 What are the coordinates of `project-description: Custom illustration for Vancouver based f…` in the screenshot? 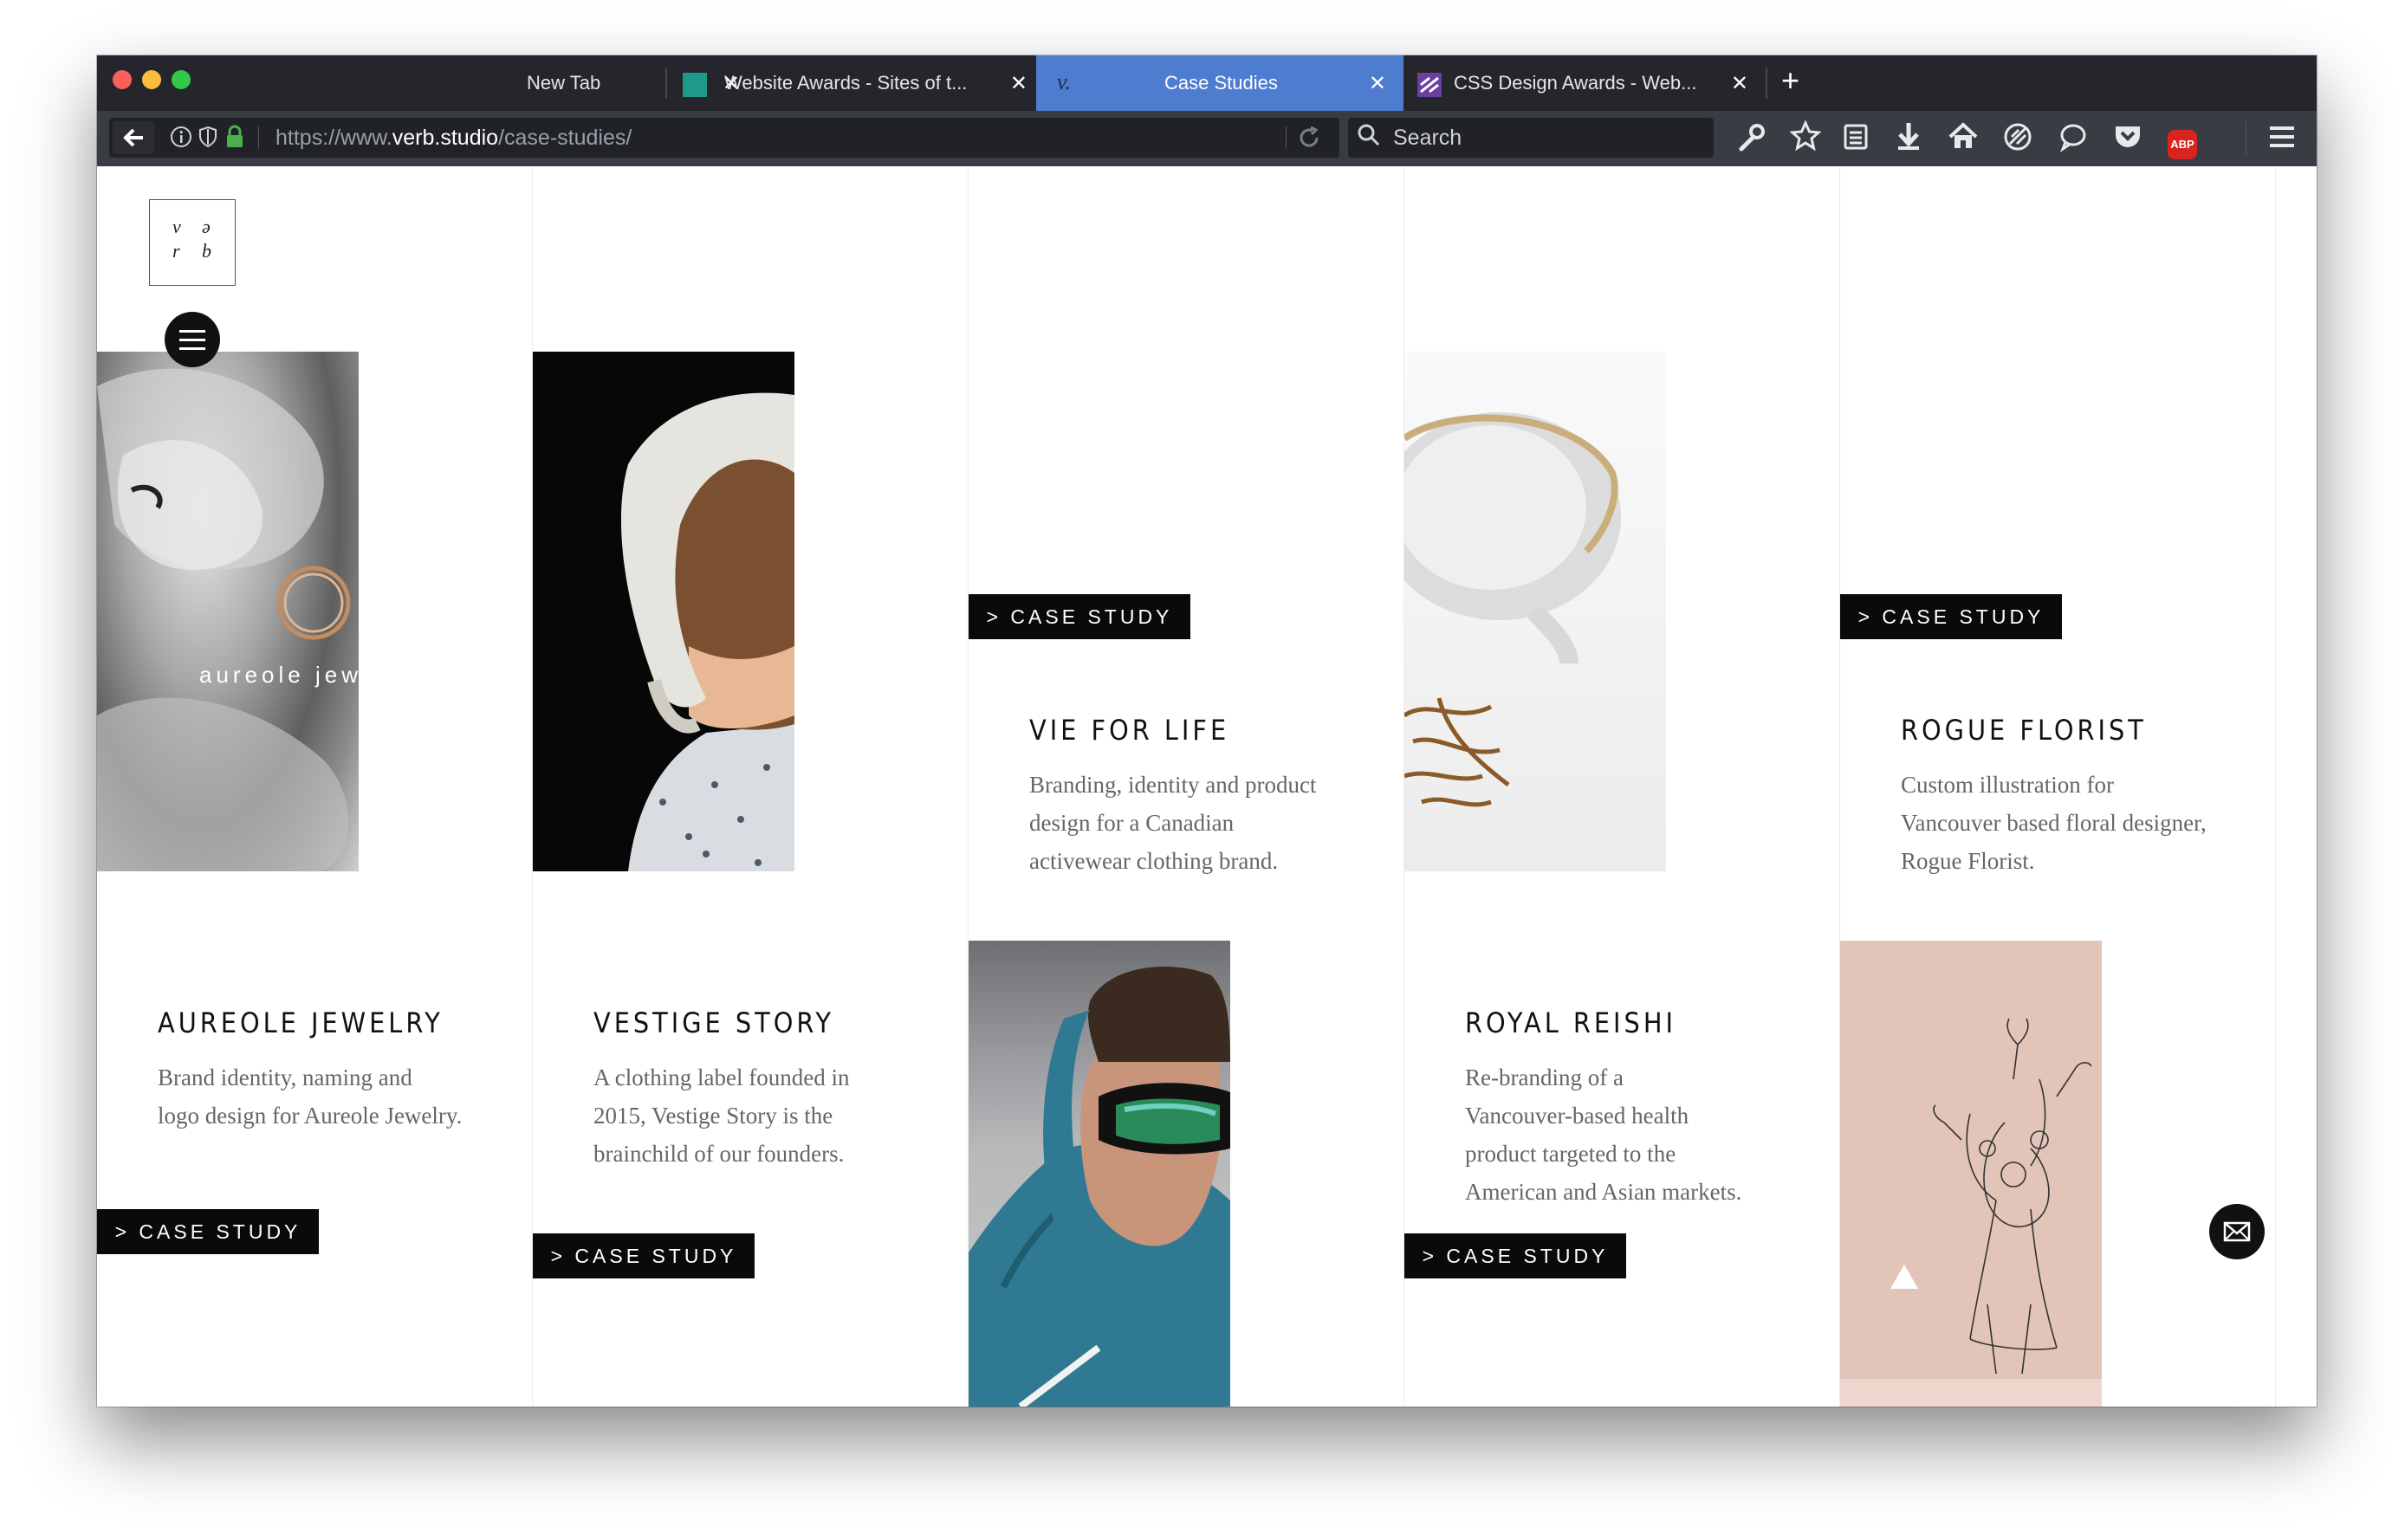 It's located at (2054, 823).